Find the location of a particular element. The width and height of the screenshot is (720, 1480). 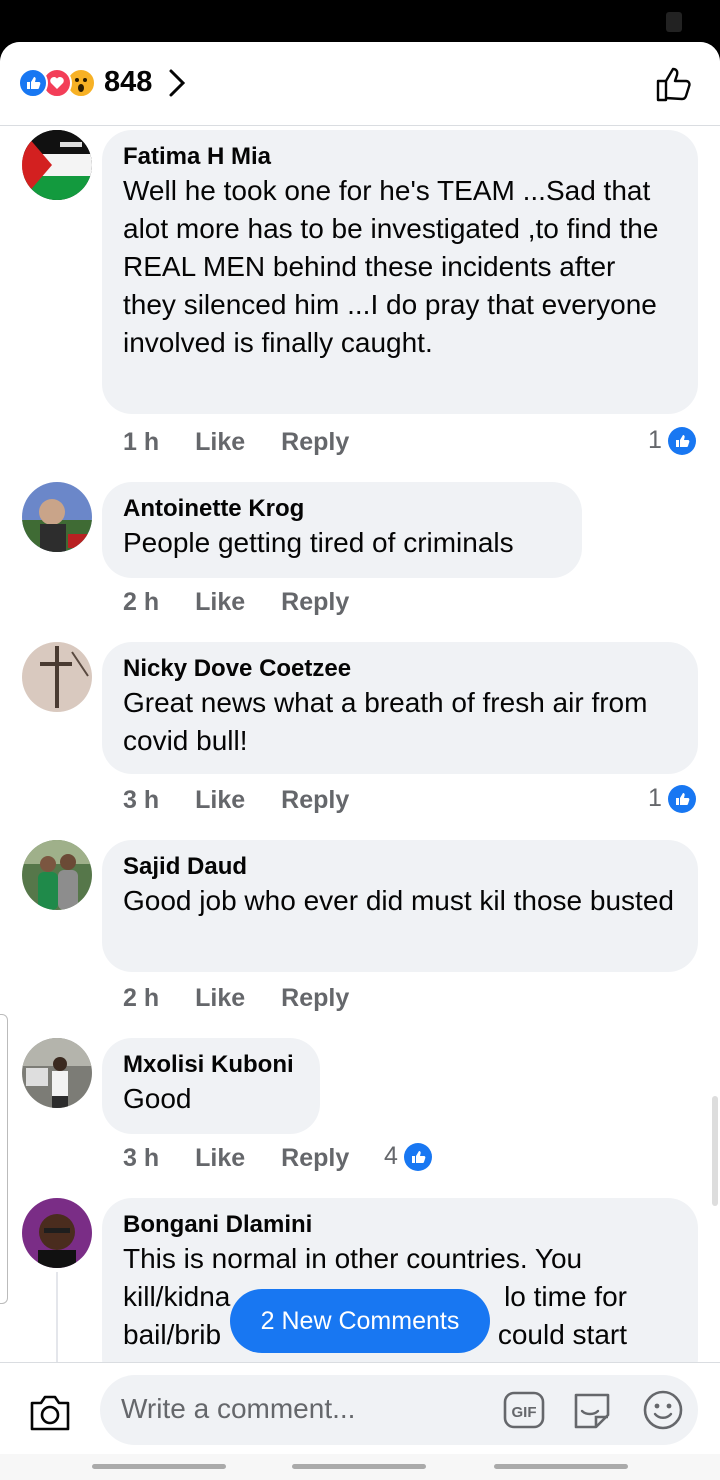

like-post-button is located at coordinates (674, 86).